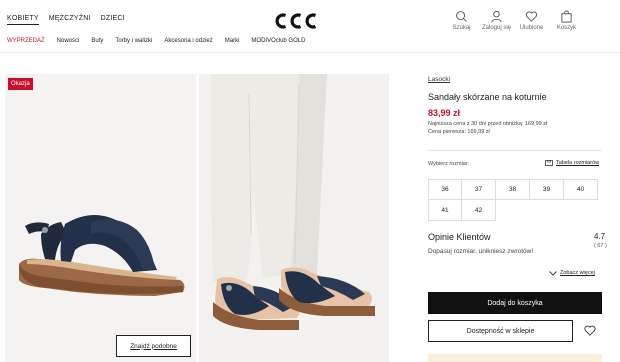  Describe the element at coordinates (515, 303) in the screenshot. I see `add-to-cart-button: Dodaj do koszyka` at that location.